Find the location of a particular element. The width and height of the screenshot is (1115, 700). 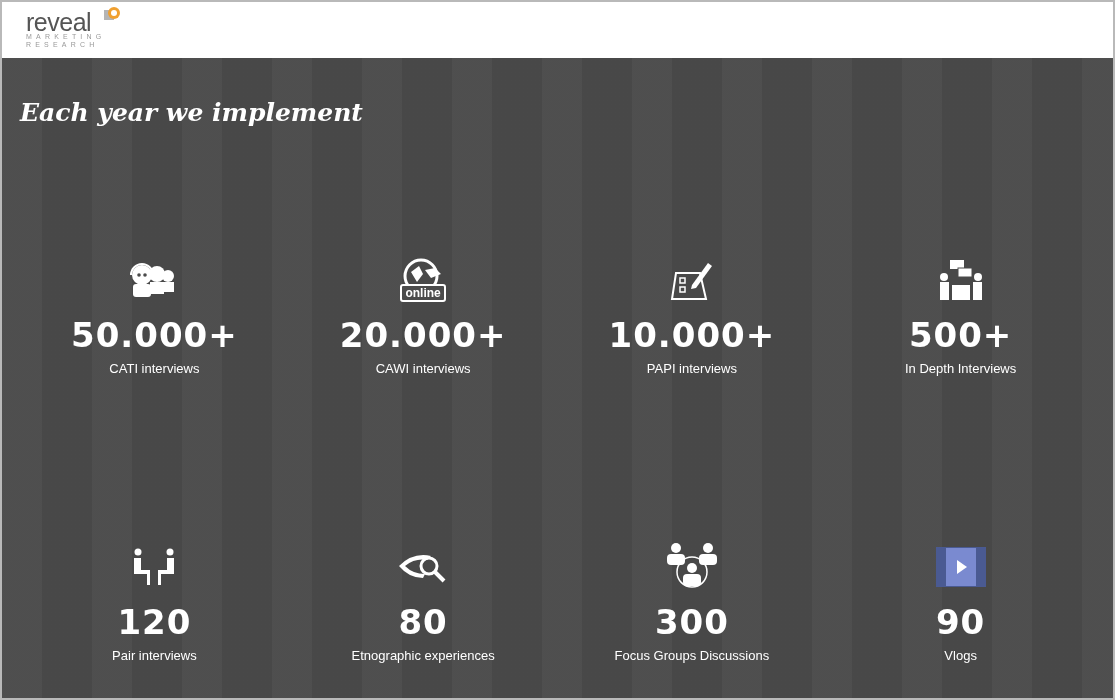

stat-value: 10.000+ is located at coordinates (692, 335).